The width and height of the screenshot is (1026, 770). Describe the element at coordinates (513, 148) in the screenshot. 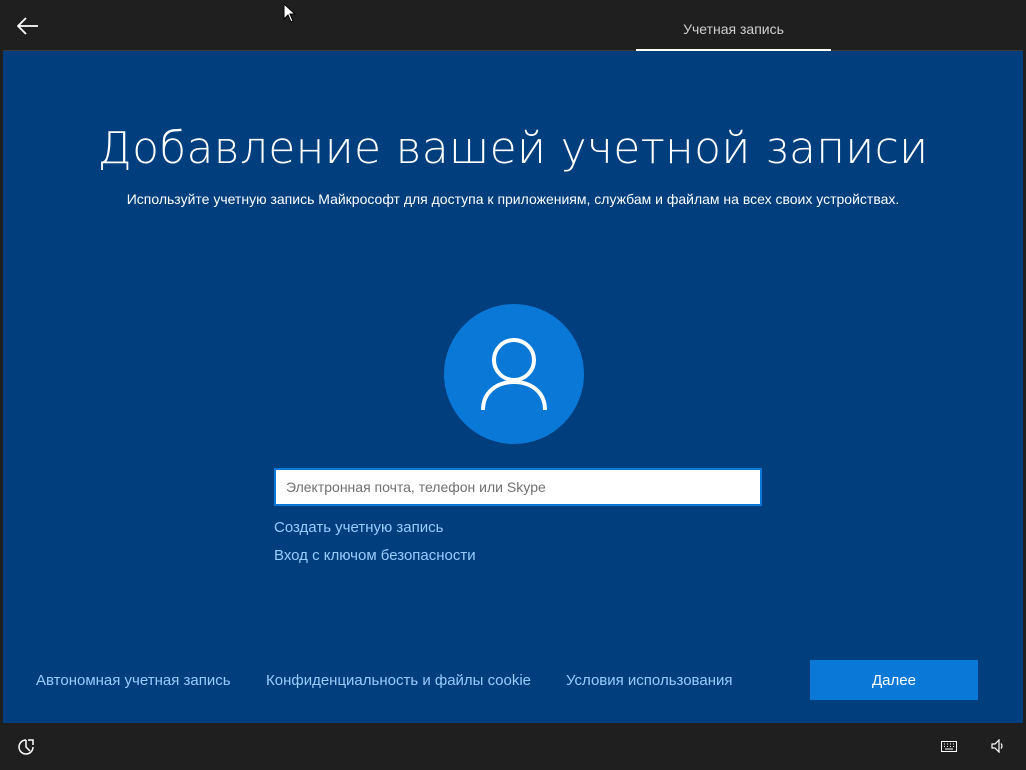

I see `page-title: Добавление вашей учетной записи` at that location.